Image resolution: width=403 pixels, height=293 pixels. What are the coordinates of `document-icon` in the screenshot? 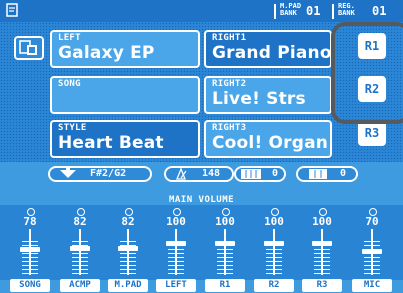 It's located at (12, 10).